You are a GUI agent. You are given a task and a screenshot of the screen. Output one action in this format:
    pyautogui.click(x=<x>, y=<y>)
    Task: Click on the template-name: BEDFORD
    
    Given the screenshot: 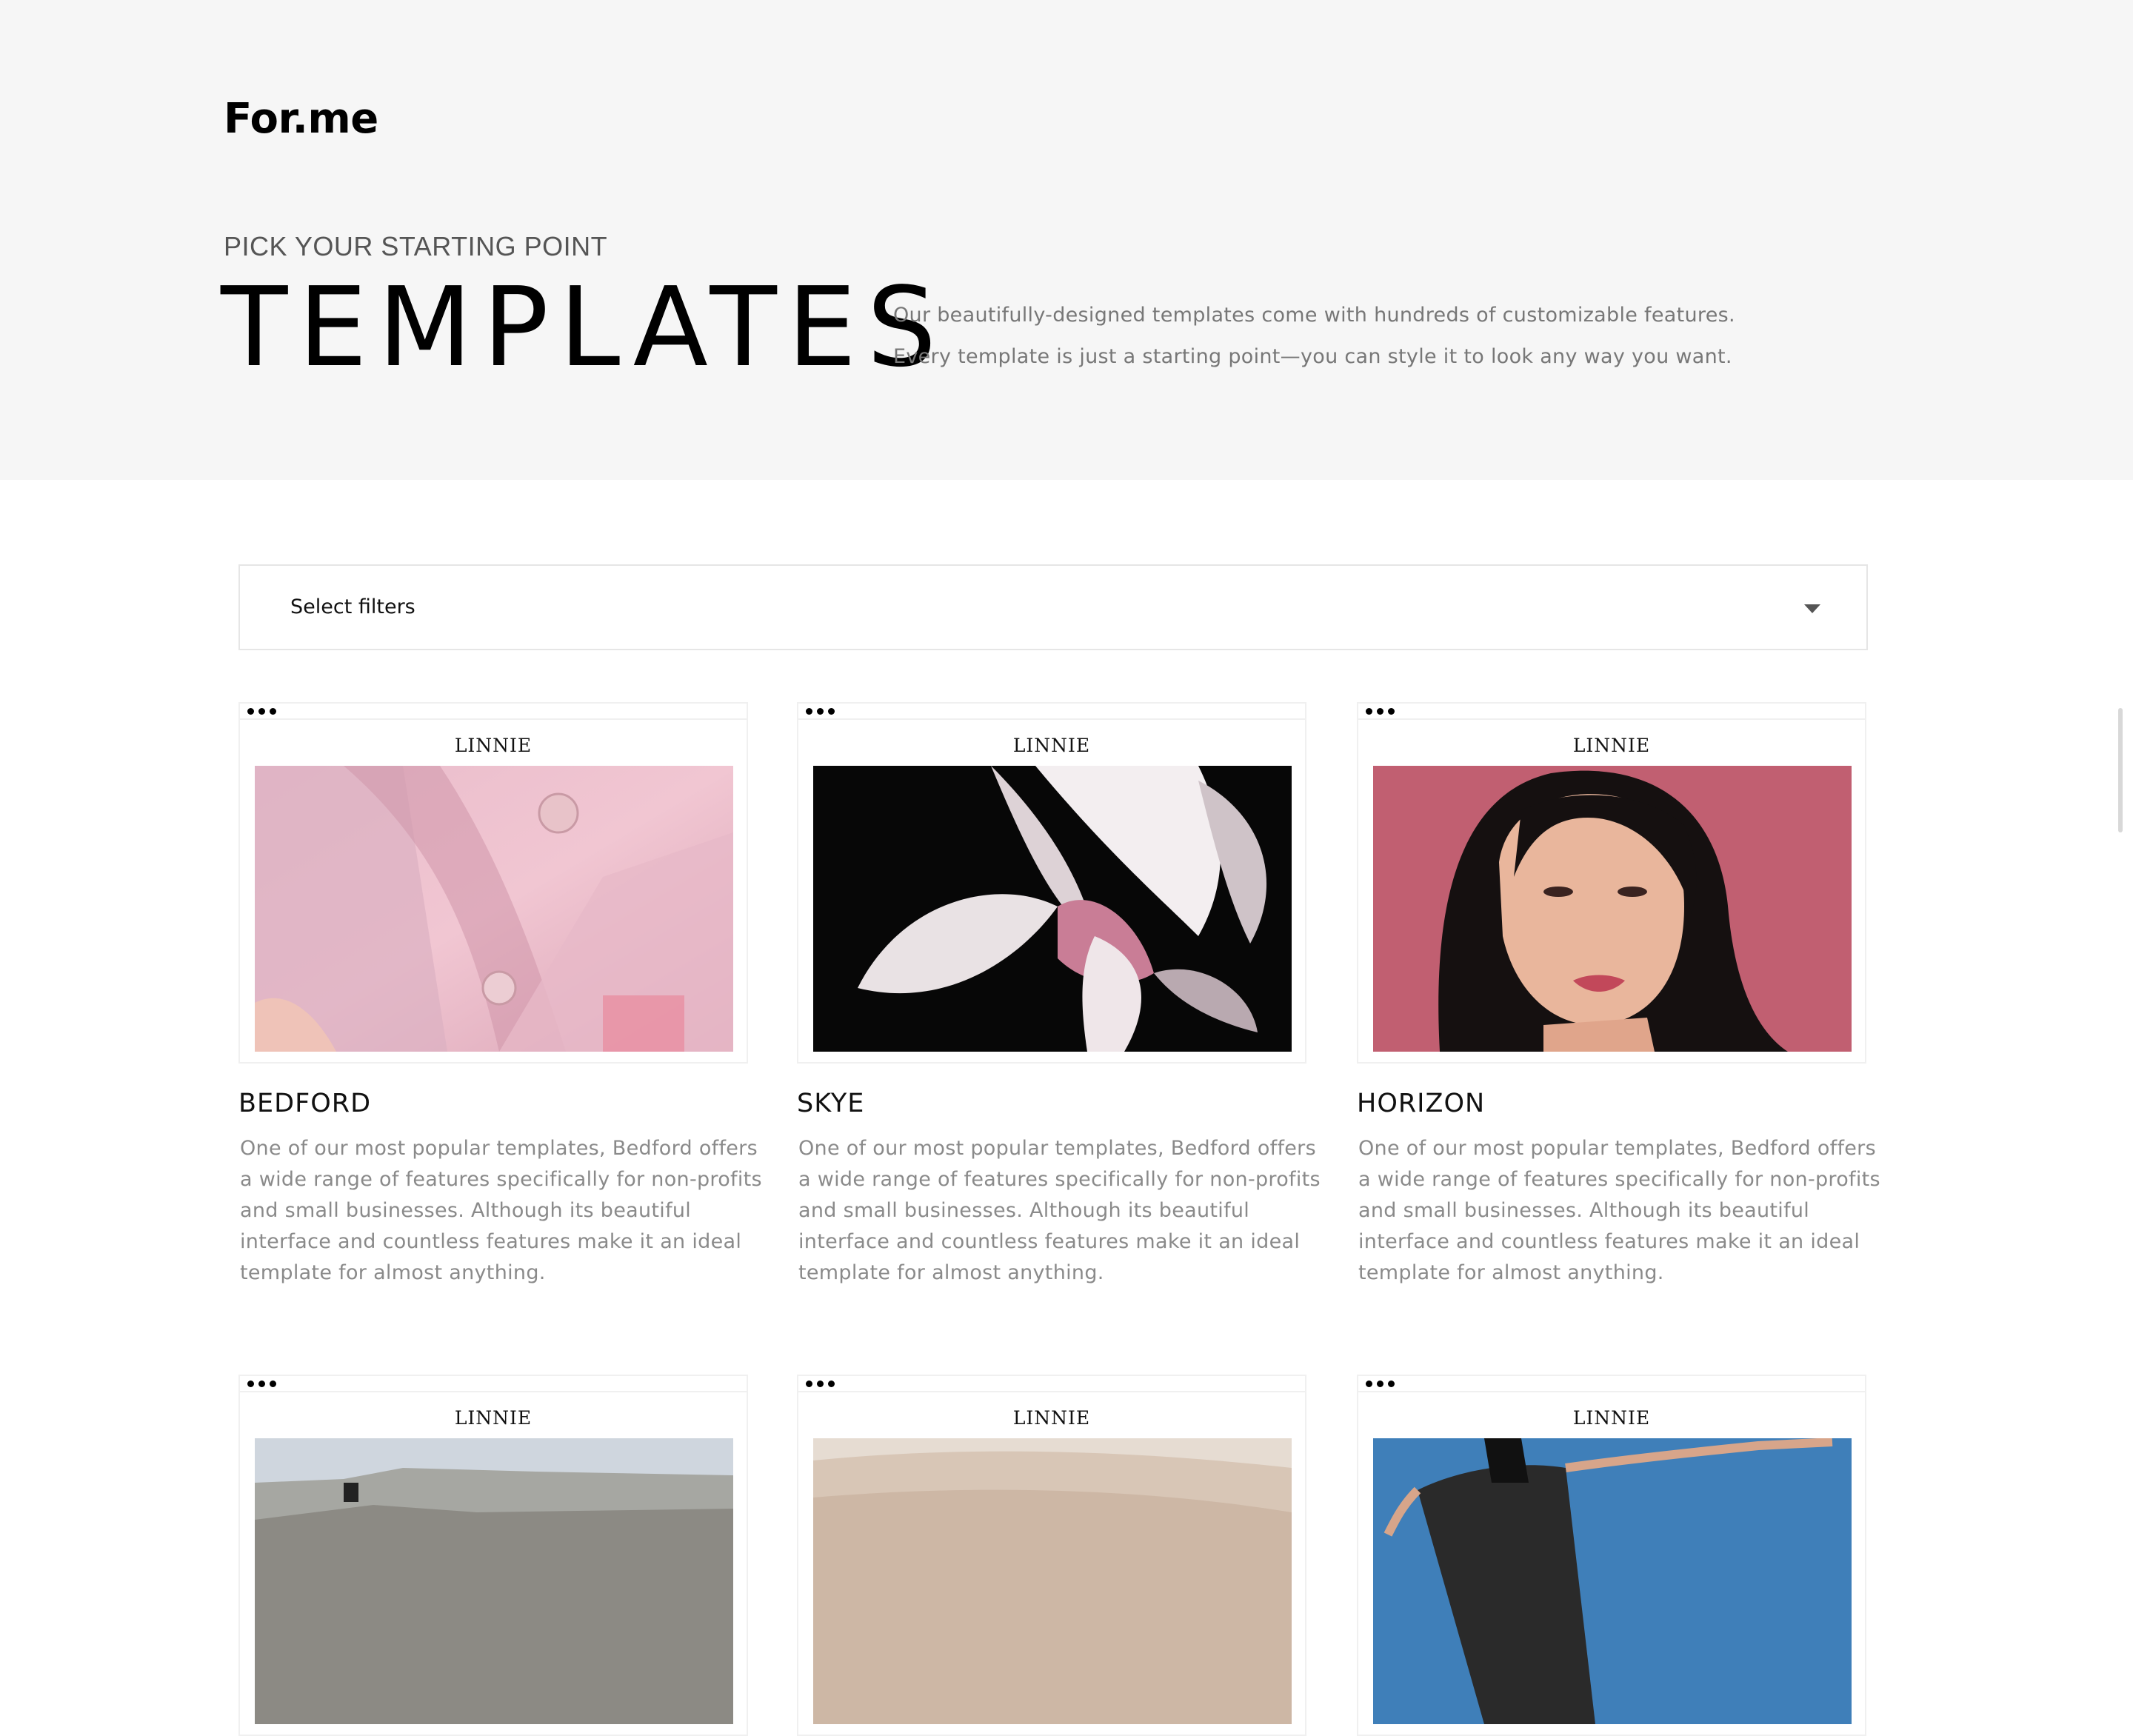 What is the action you would take?
    pyautogui.click(x=304, y=1103)
    